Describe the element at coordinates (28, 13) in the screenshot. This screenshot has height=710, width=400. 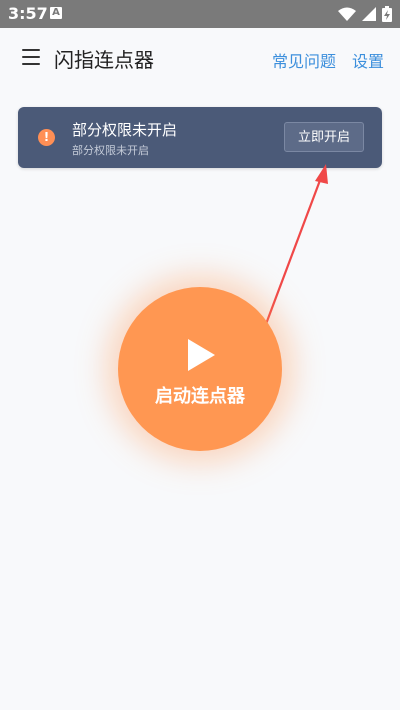
I see `status-time: 3:57` at that location.